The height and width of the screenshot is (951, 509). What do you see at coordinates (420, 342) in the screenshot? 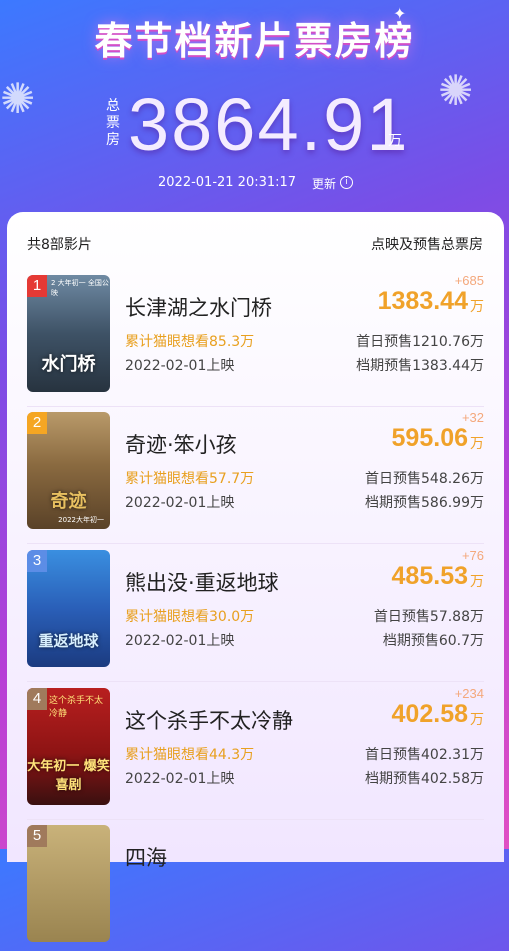
I see `first-day-presale: 首日预售1210.76万` at bounding box center [420, 342].